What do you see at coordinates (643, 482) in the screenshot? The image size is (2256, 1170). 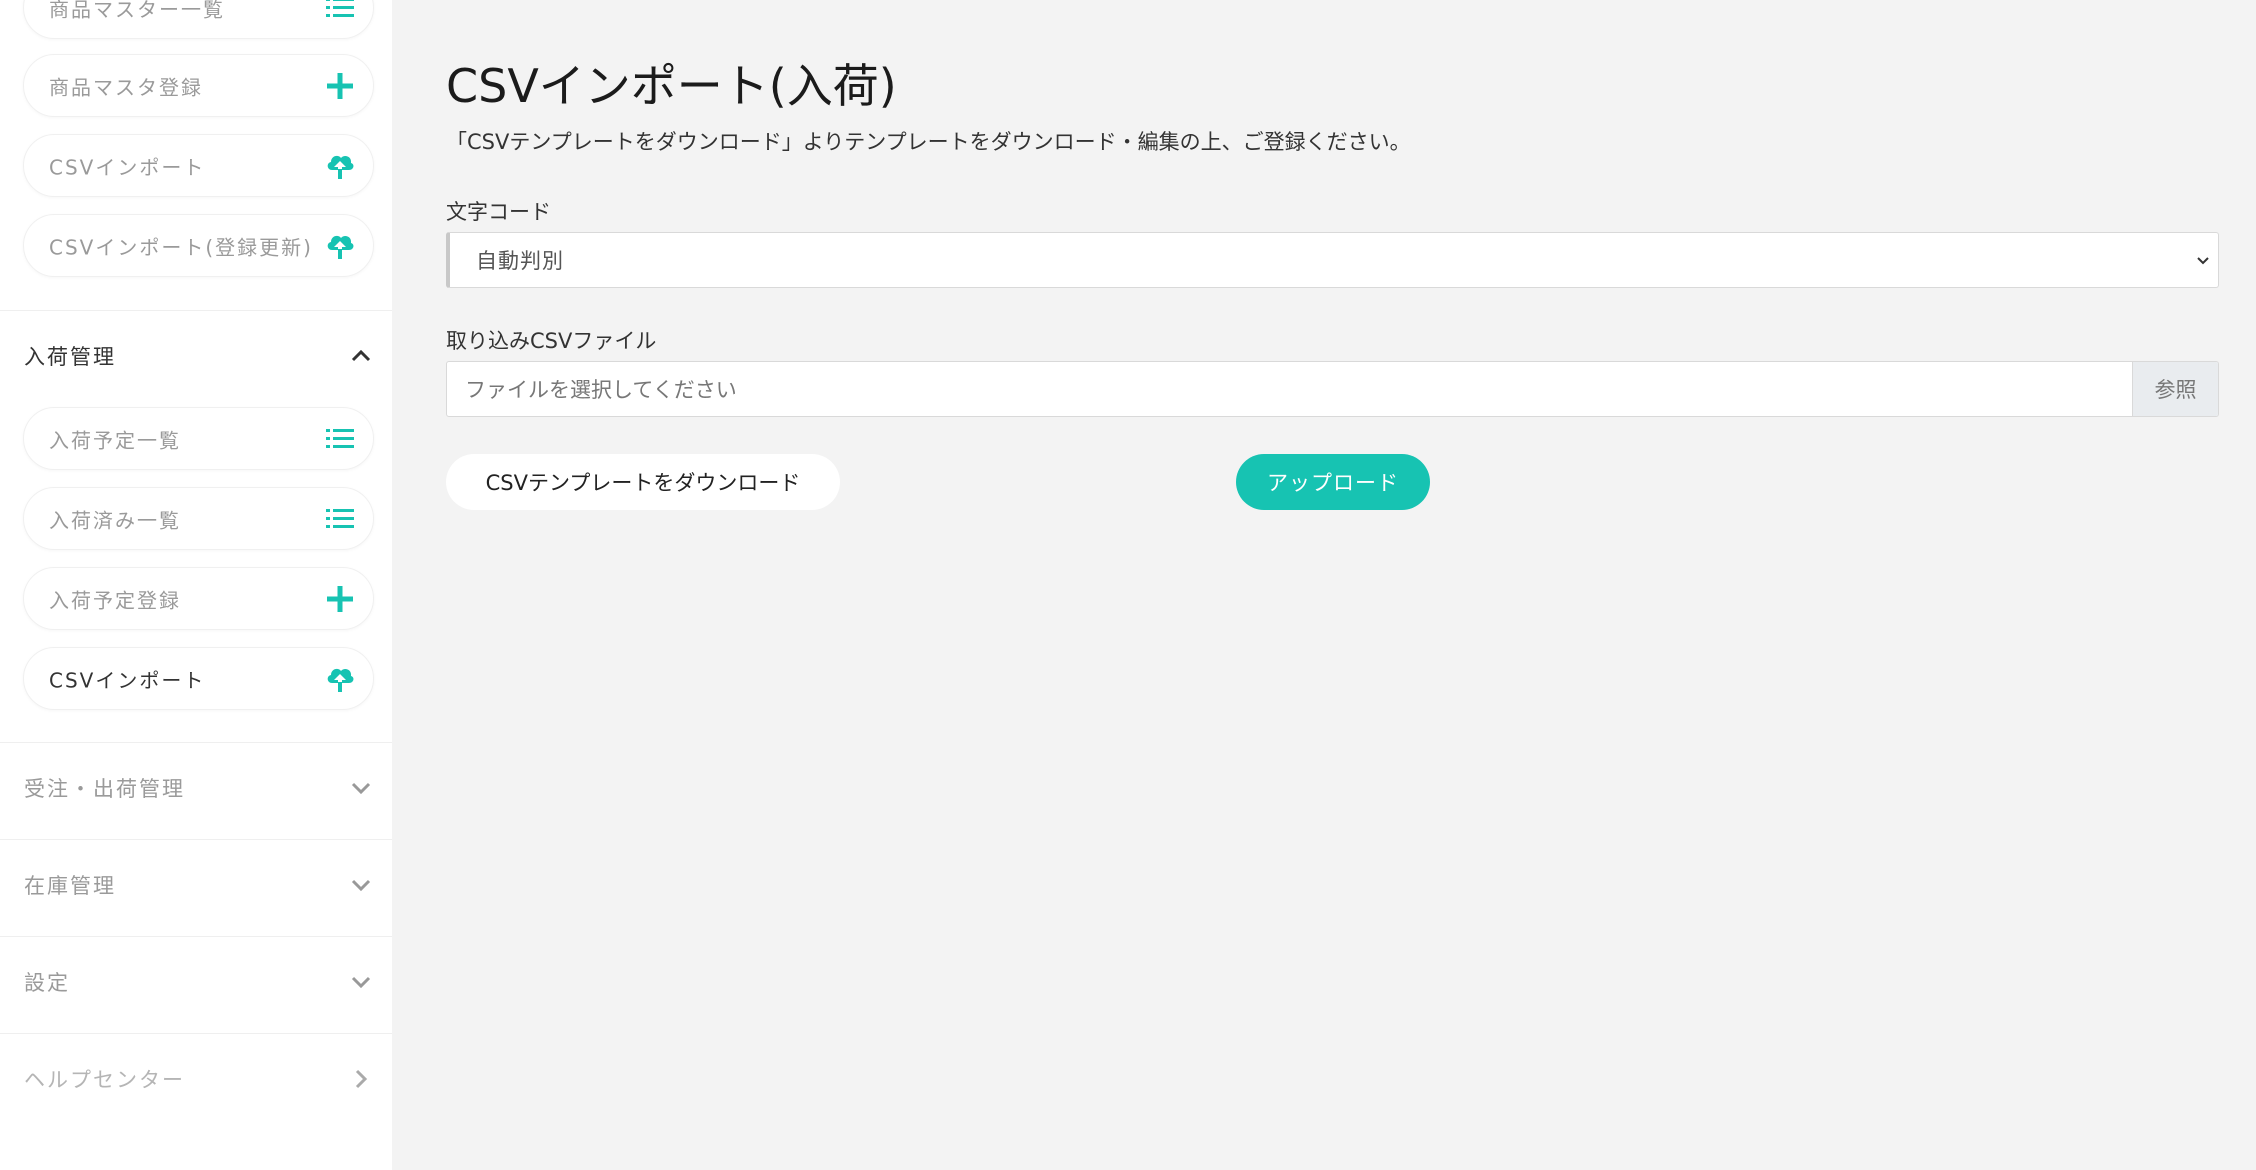 I see `download-template-button: CSVテンプレートをダウンロード` at bounding box center [643, 482].